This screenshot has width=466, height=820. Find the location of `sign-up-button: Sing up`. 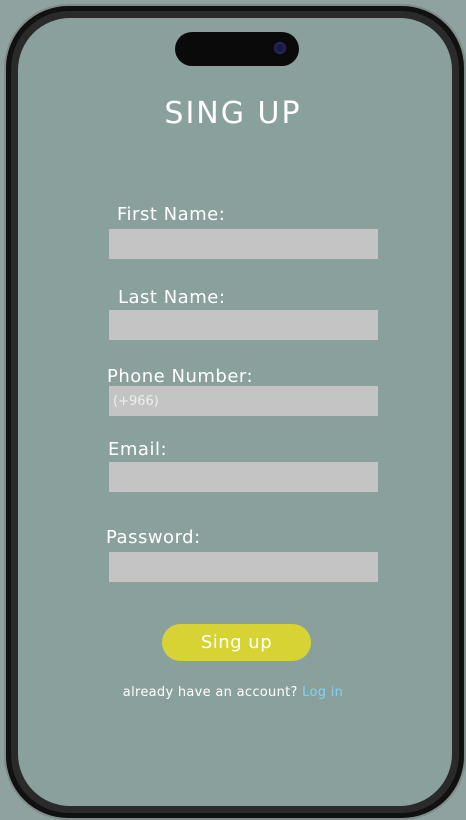

sign-up-button: Sing up is located at coordinates (236, 642).